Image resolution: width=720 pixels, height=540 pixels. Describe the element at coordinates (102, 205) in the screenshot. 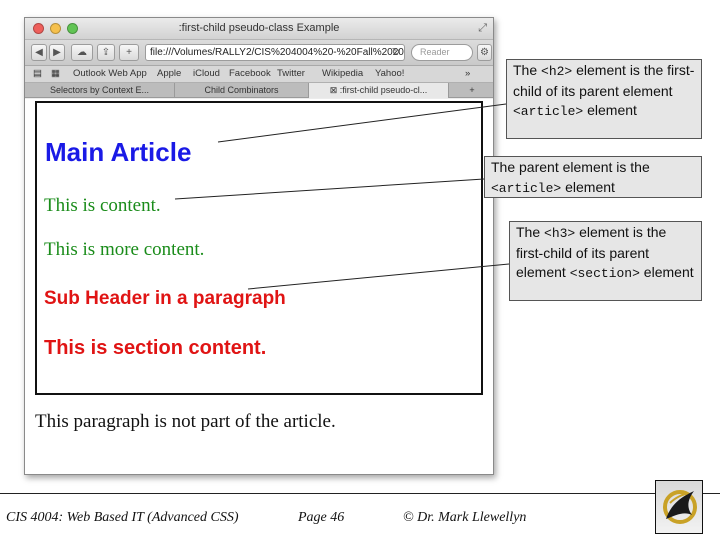

I see `content-paragraph: This is content.` at that location.